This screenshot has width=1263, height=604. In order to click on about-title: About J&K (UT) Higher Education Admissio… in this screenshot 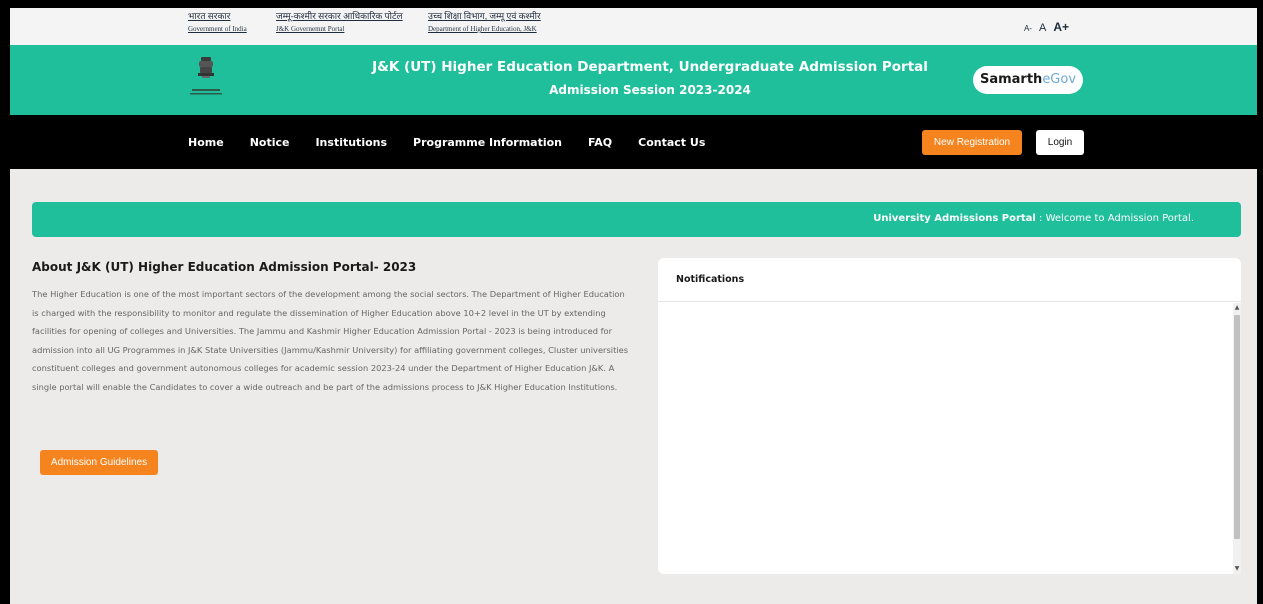, I will do `click(224, 267)`.